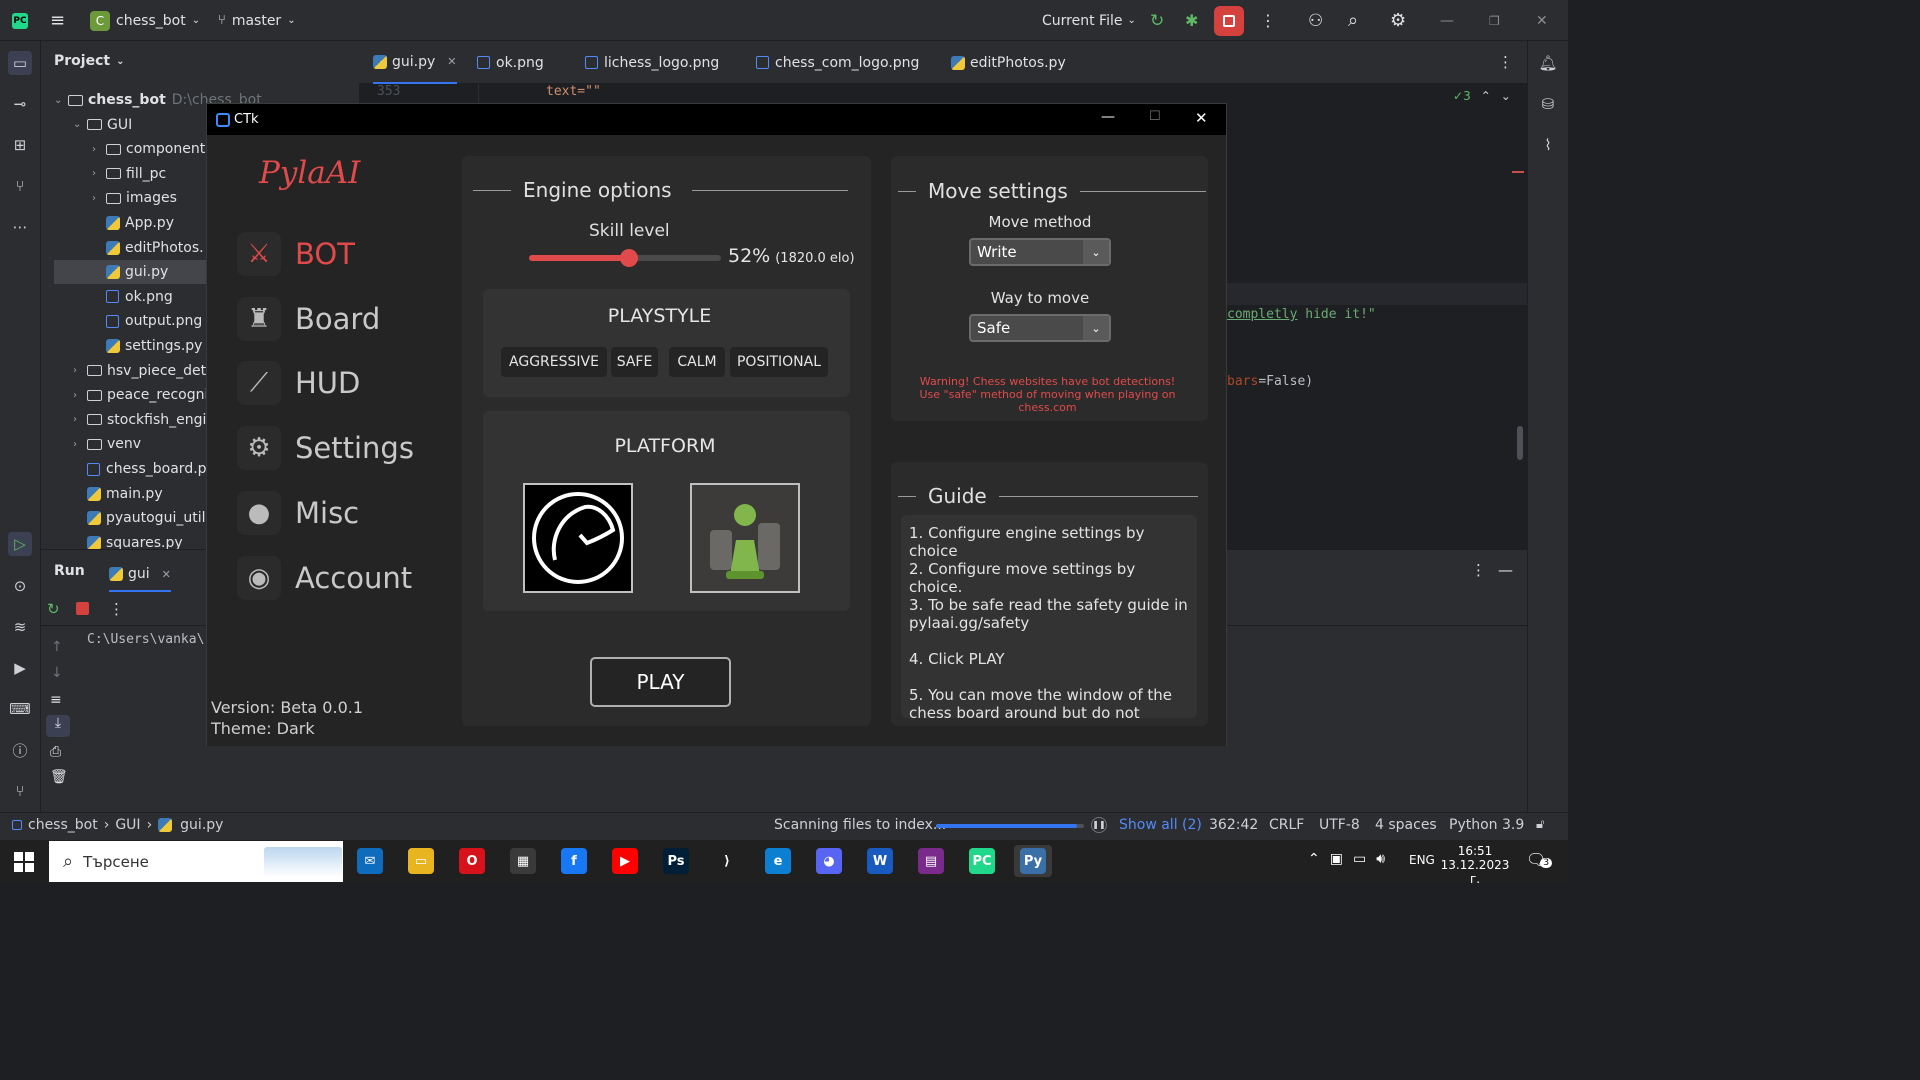 This screenshot has width=1920, height=1080. I want to click on nav-hud: ⟋ HUD, so click(298, 383).